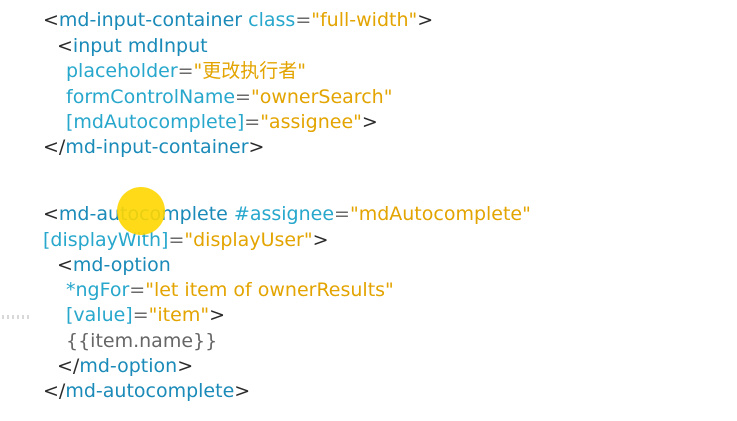  I want to click on code-line: [displayWith]="displayUser">, so click(186, 240).